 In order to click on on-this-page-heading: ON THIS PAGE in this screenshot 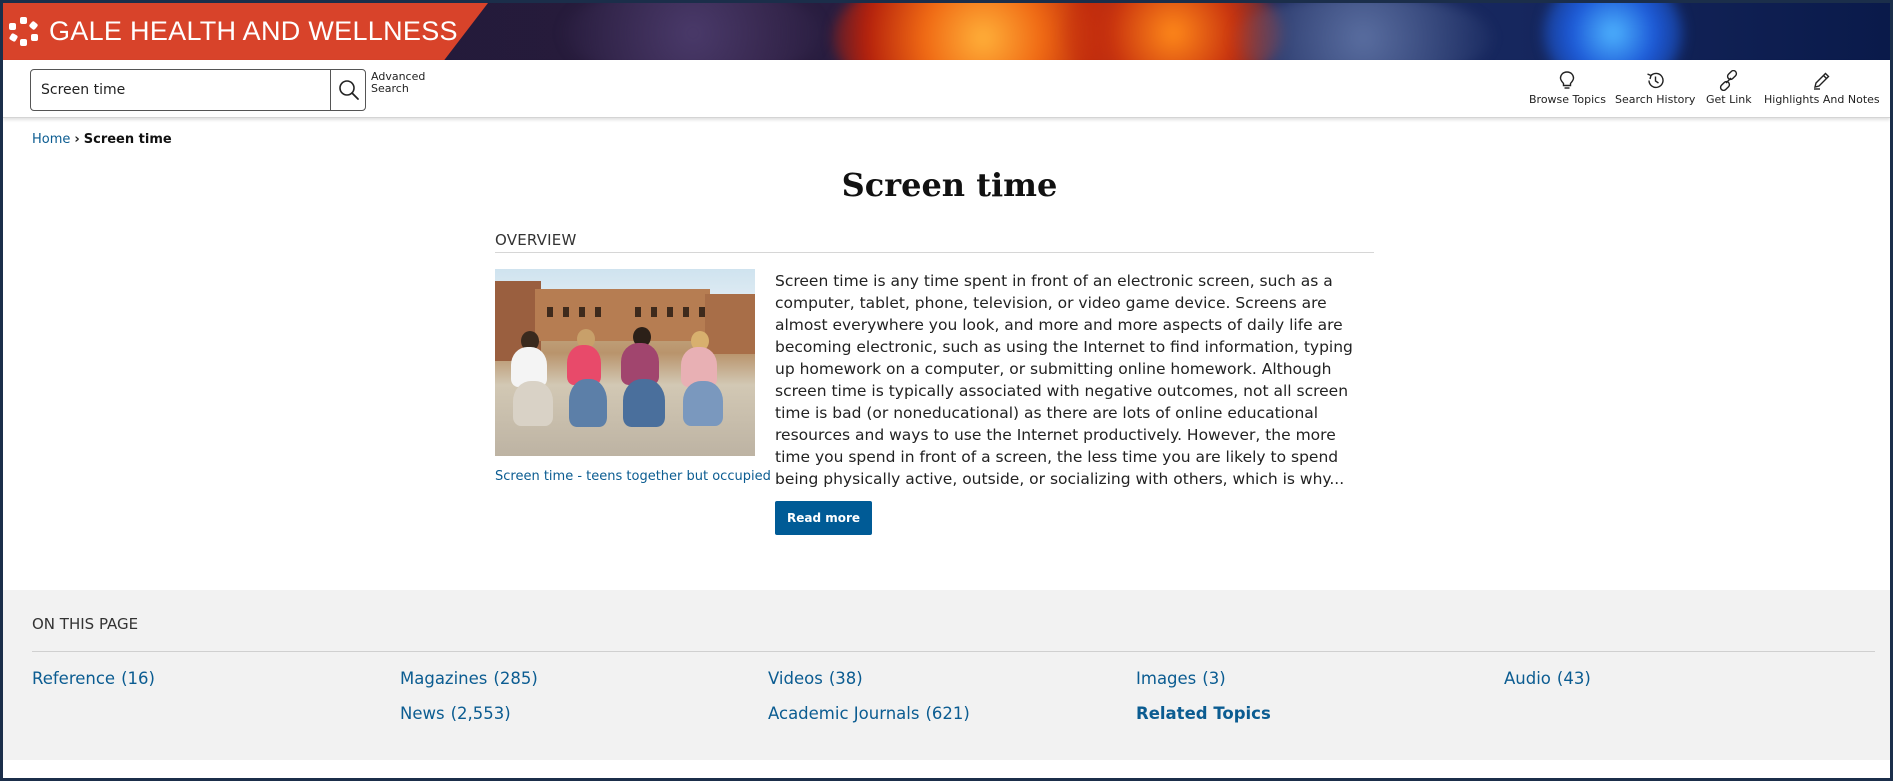, I will do `click(85, 624)`.